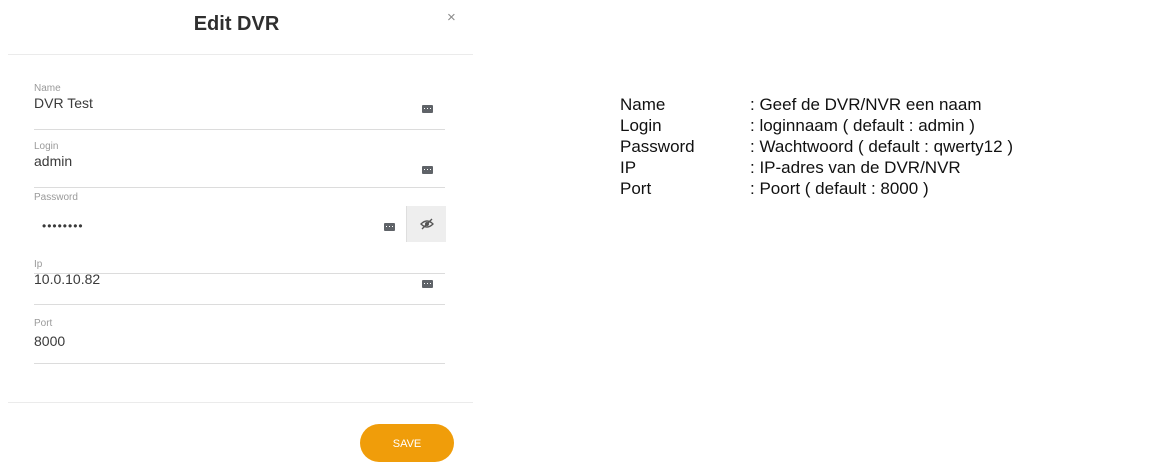 The image size is (1173, 463). I want to click on info-value: : Geef de DVR/NVR een naam, so click(866, 104).